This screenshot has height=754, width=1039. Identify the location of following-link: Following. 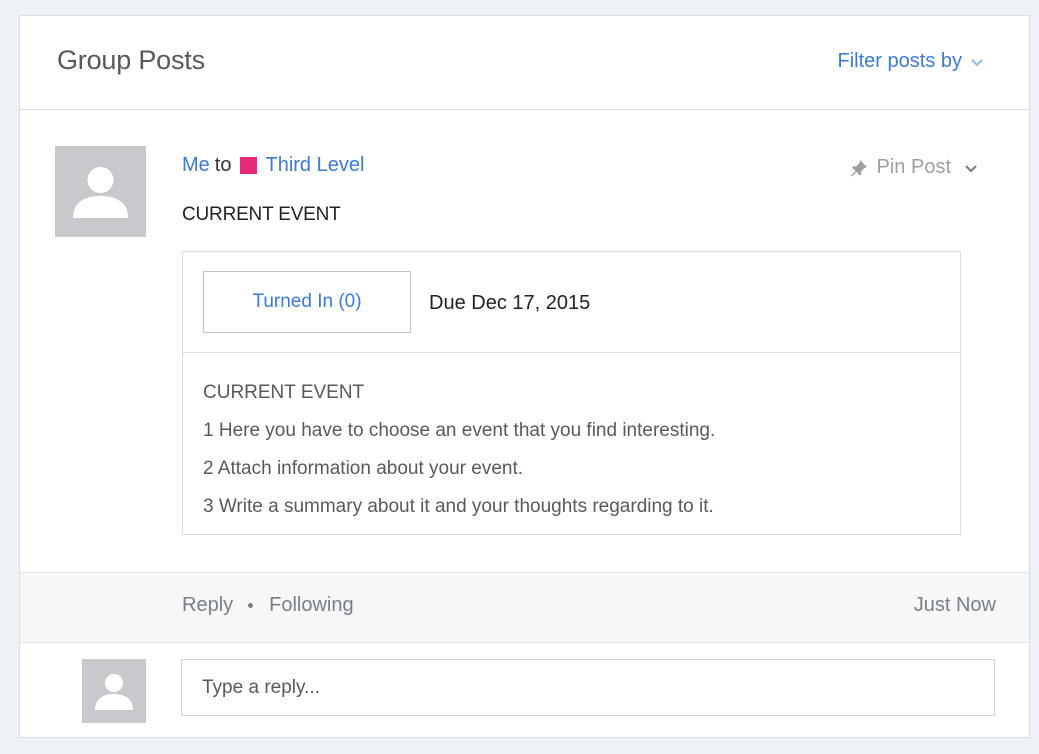
(311, 605).